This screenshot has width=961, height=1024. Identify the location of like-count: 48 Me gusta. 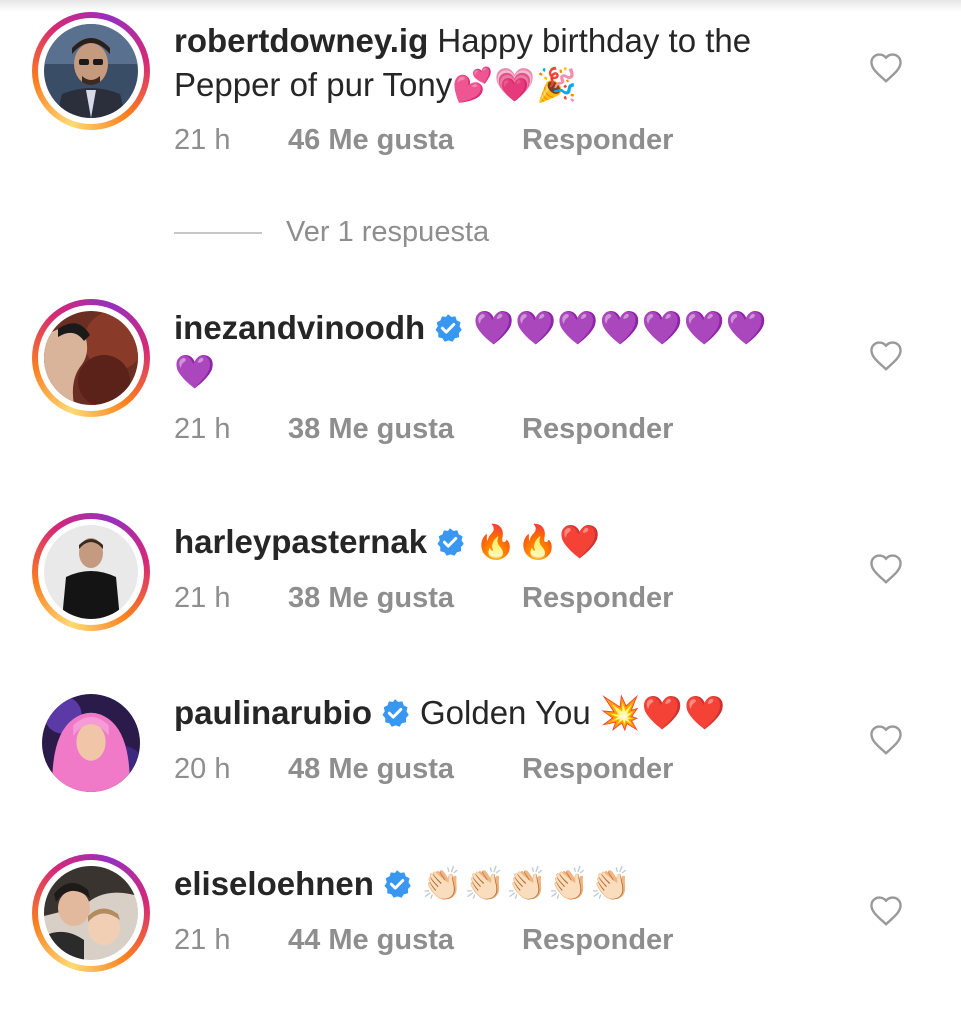
(405, 769).